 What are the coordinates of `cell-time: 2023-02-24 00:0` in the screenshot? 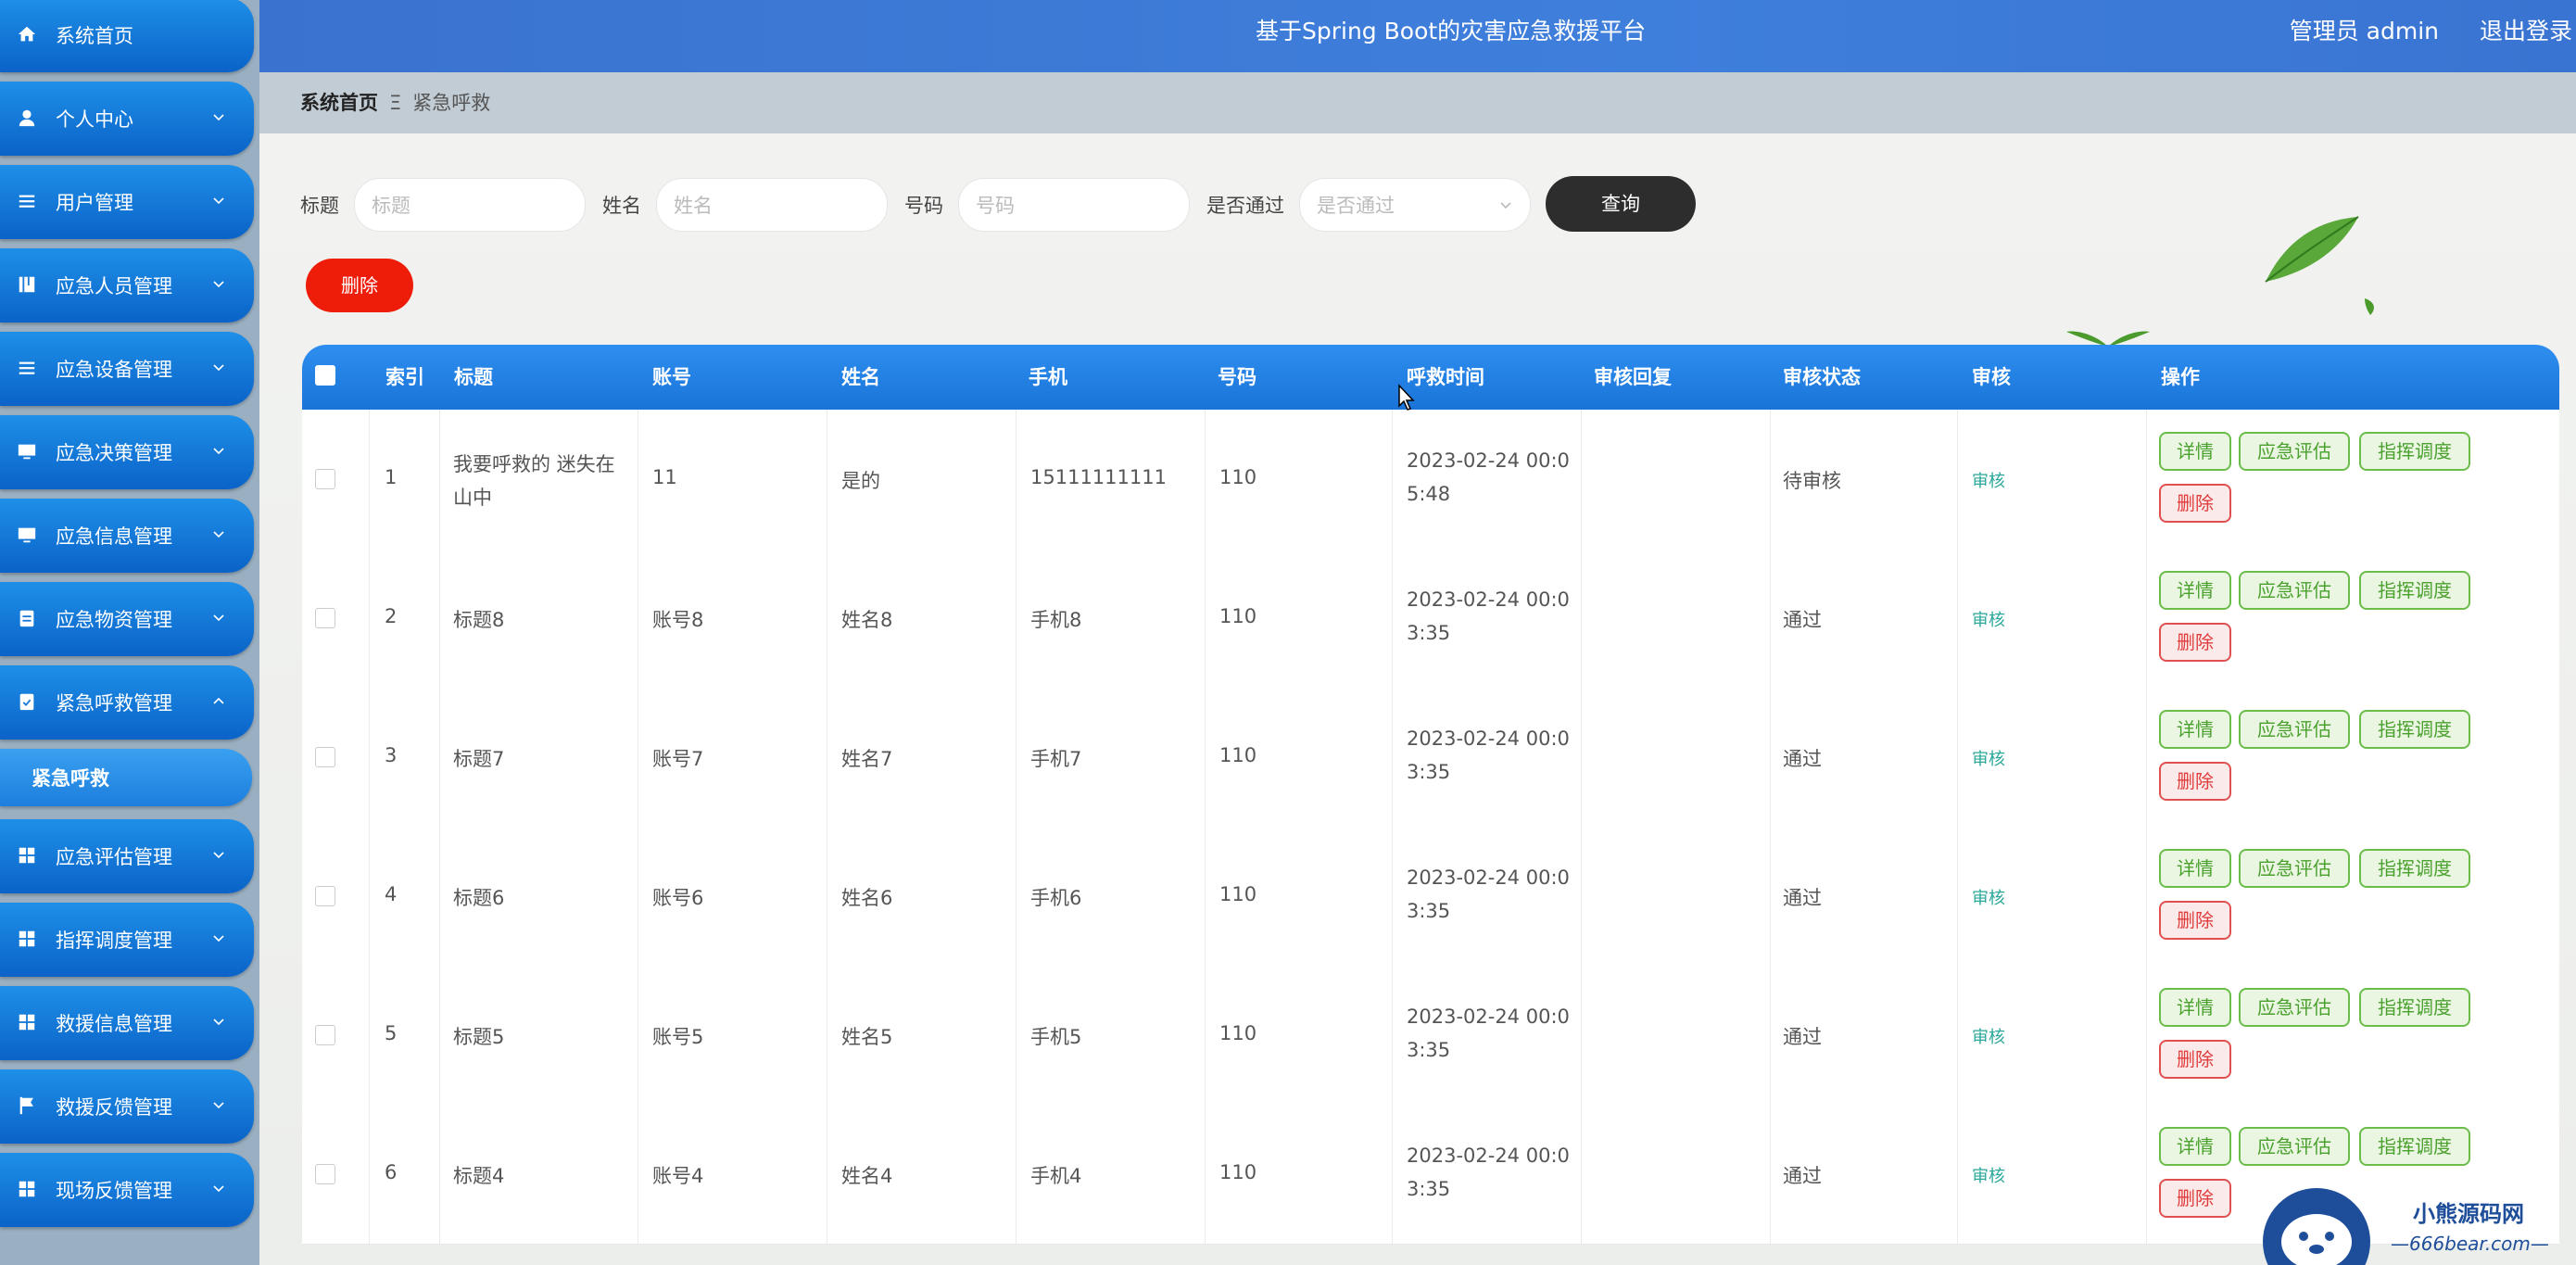 It's located at (1488, 599).